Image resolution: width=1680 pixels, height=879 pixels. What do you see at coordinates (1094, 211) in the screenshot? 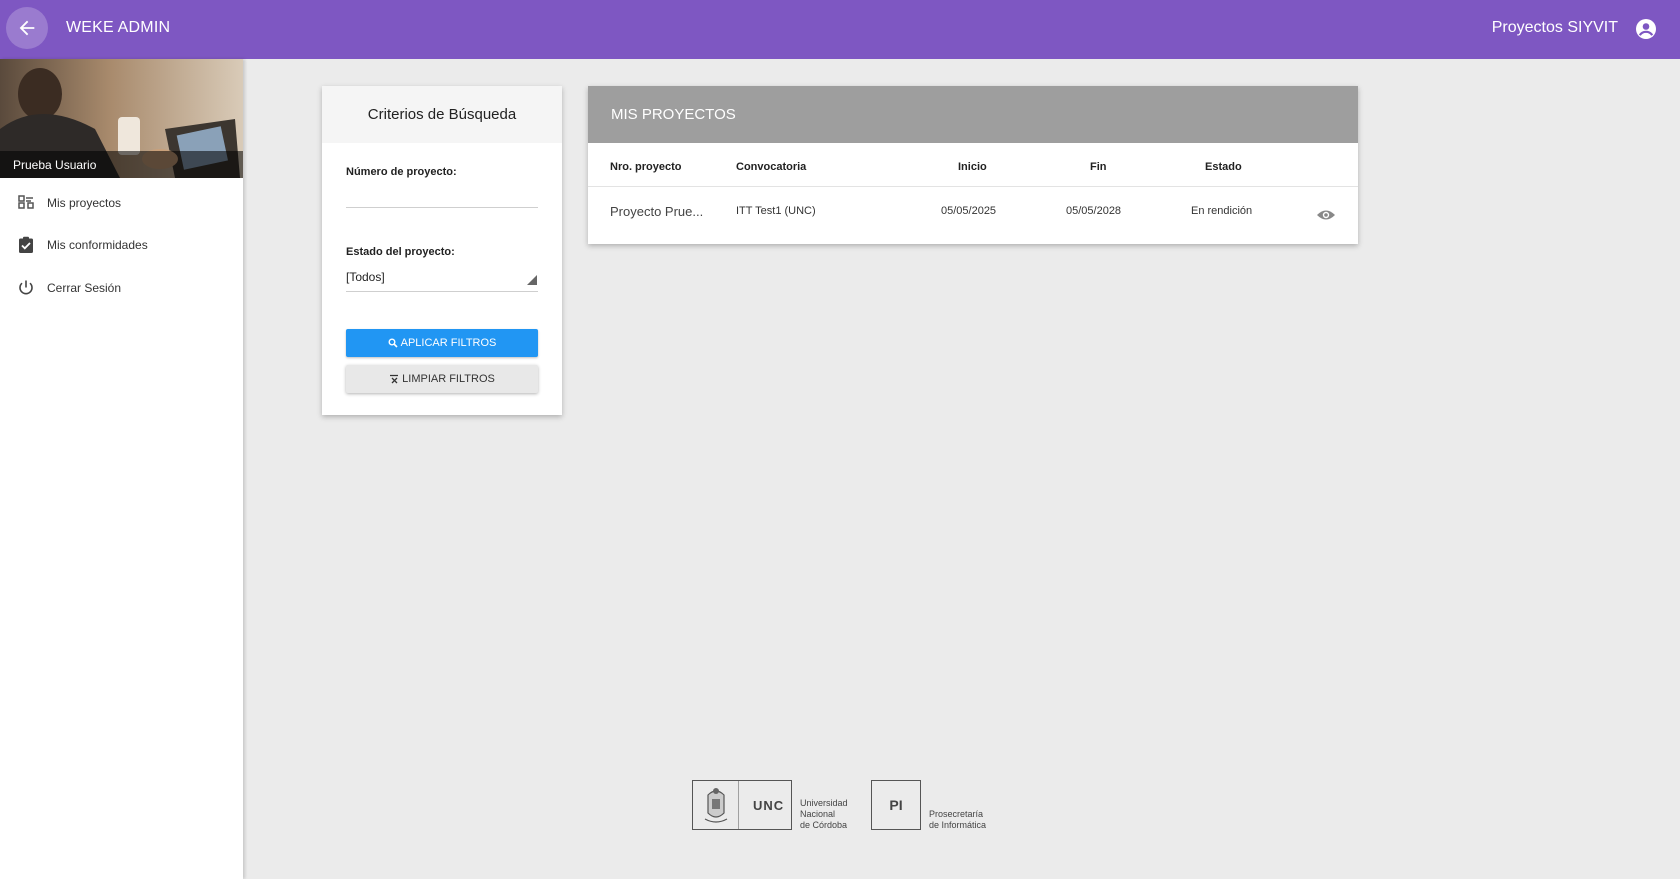
I see `cell-fin: 05/05/2028` at bounding box center [1094, 211].